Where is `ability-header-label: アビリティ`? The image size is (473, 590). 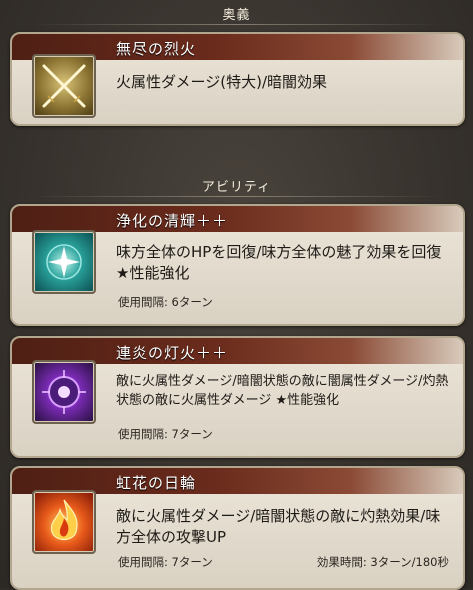 ability-header-label: アビリティ is located at coordinates (236, 187).